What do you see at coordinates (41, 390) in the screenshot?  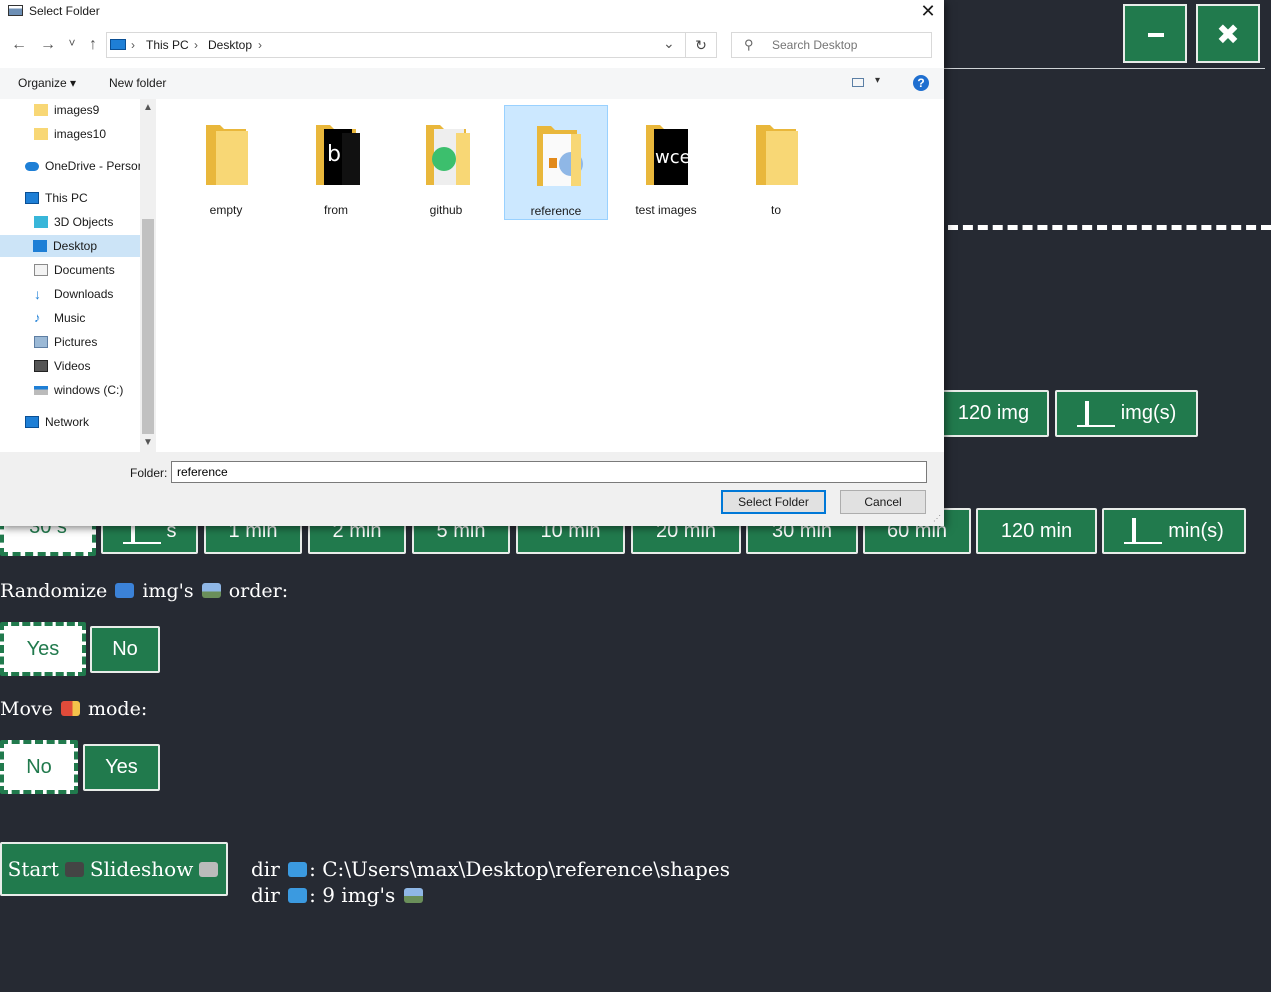 I see `drive-icon` at bounding box center [41, 390].